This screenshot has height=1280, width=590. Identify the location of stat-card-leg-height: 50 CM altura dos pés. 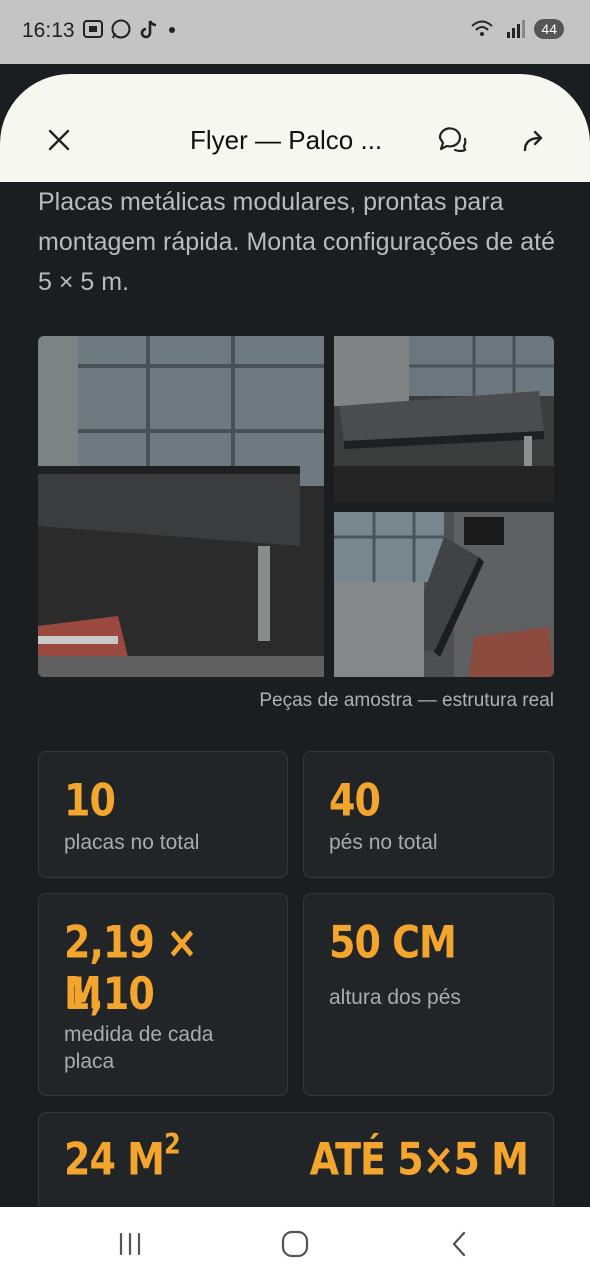
(428, 994).